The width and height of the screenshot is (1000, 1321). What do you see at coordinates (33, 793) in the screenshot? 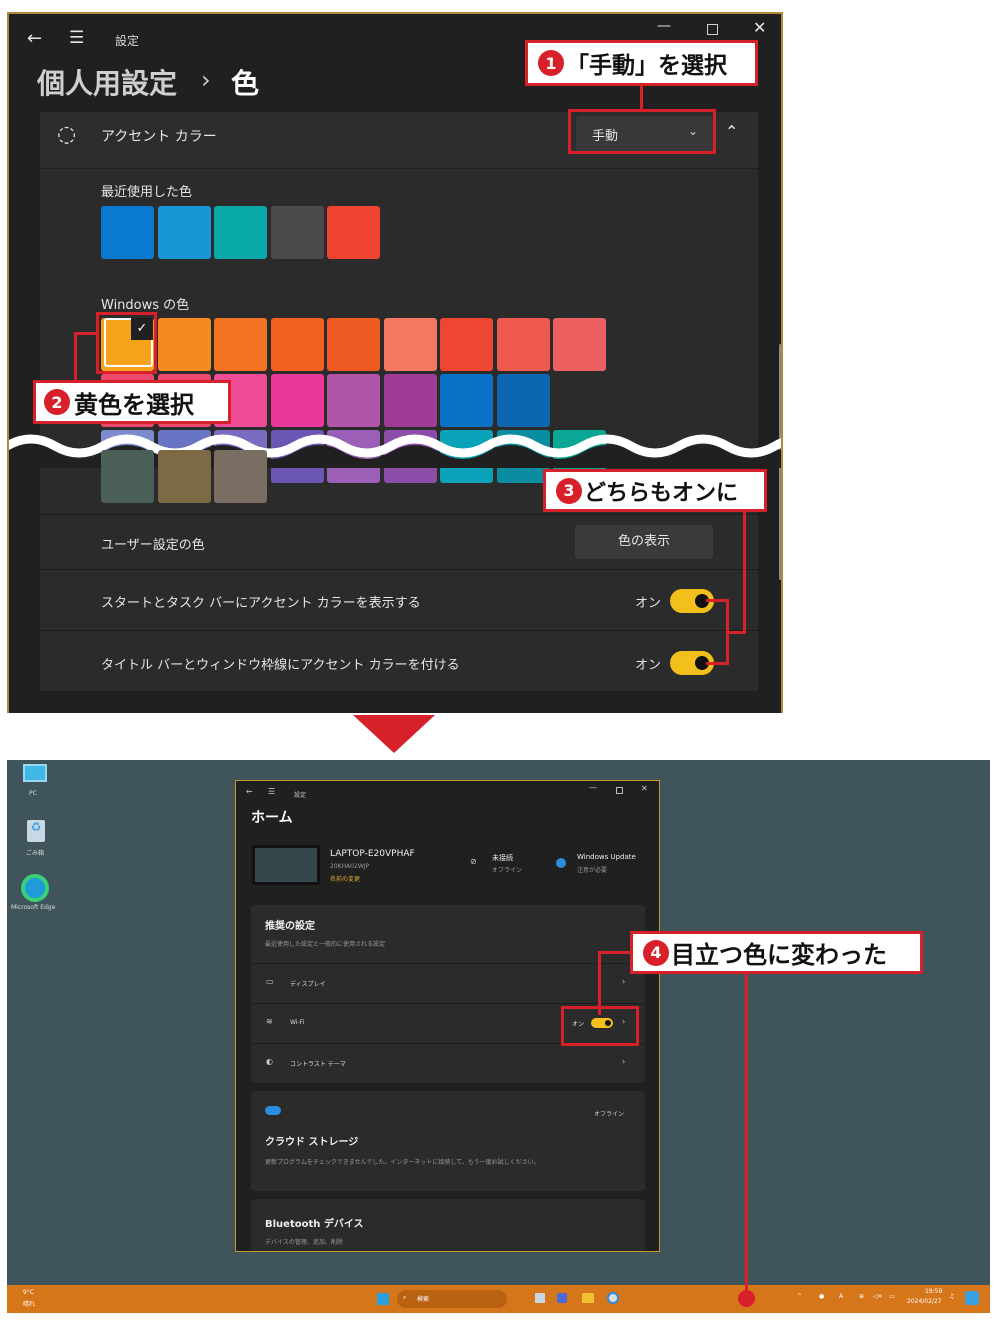
I see `pc-icon-label: PC` at bounding box center [33, 793].